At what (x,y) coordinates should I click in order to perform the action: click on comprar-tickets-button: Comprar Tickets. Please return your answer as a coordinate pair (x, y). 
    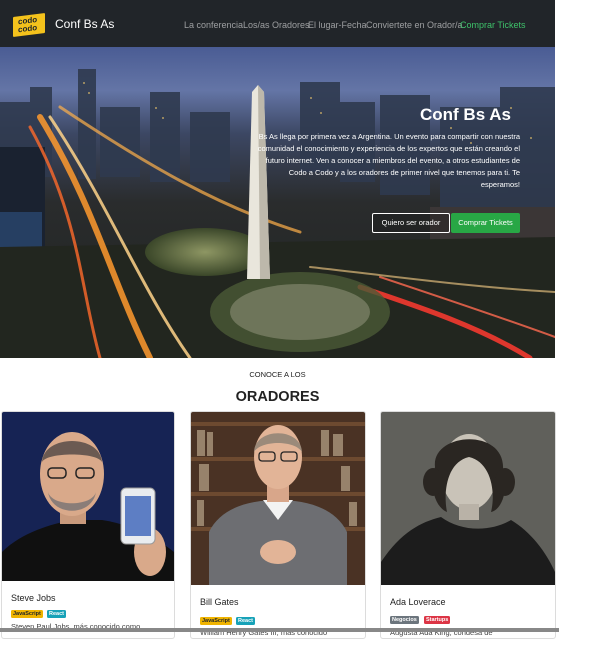
    Looking at the image, I should click on (485, 223).